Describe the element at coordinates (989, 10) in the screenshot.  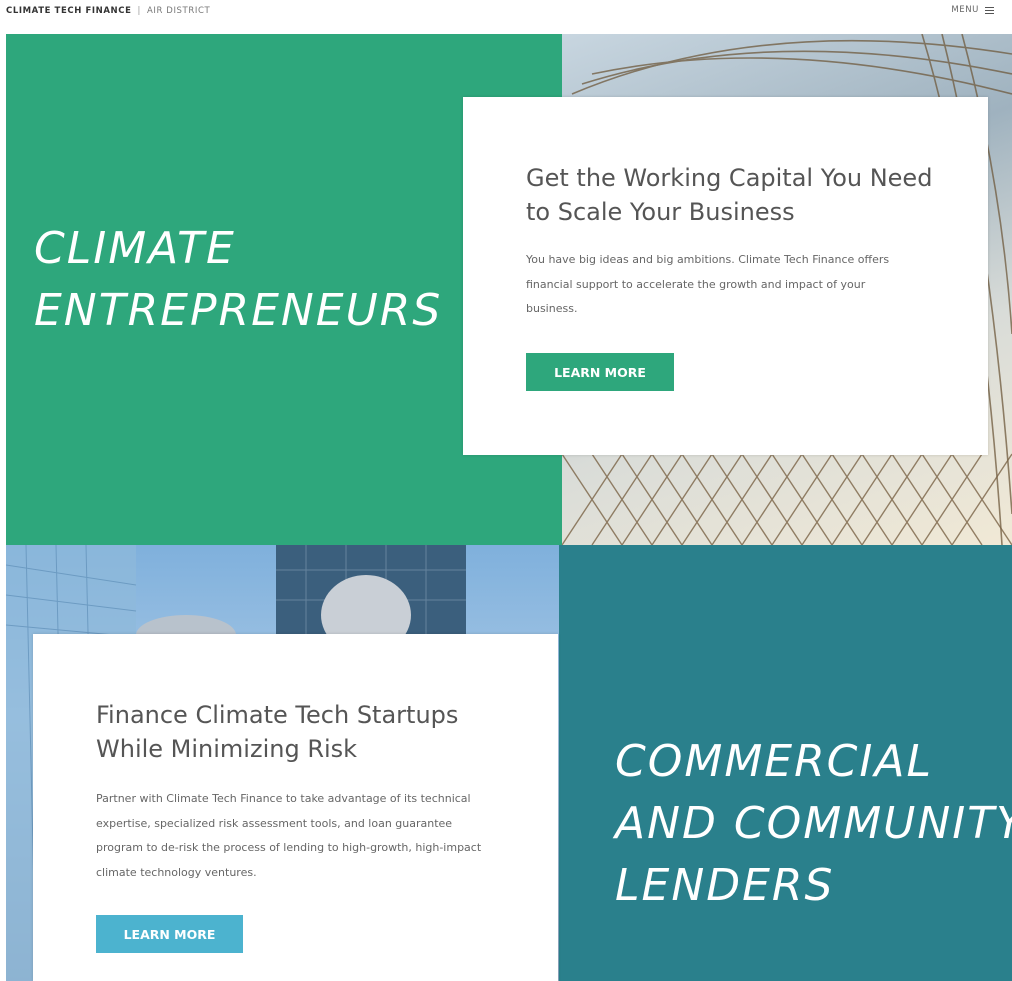
I see `hamburger-menu-icon` at that location.